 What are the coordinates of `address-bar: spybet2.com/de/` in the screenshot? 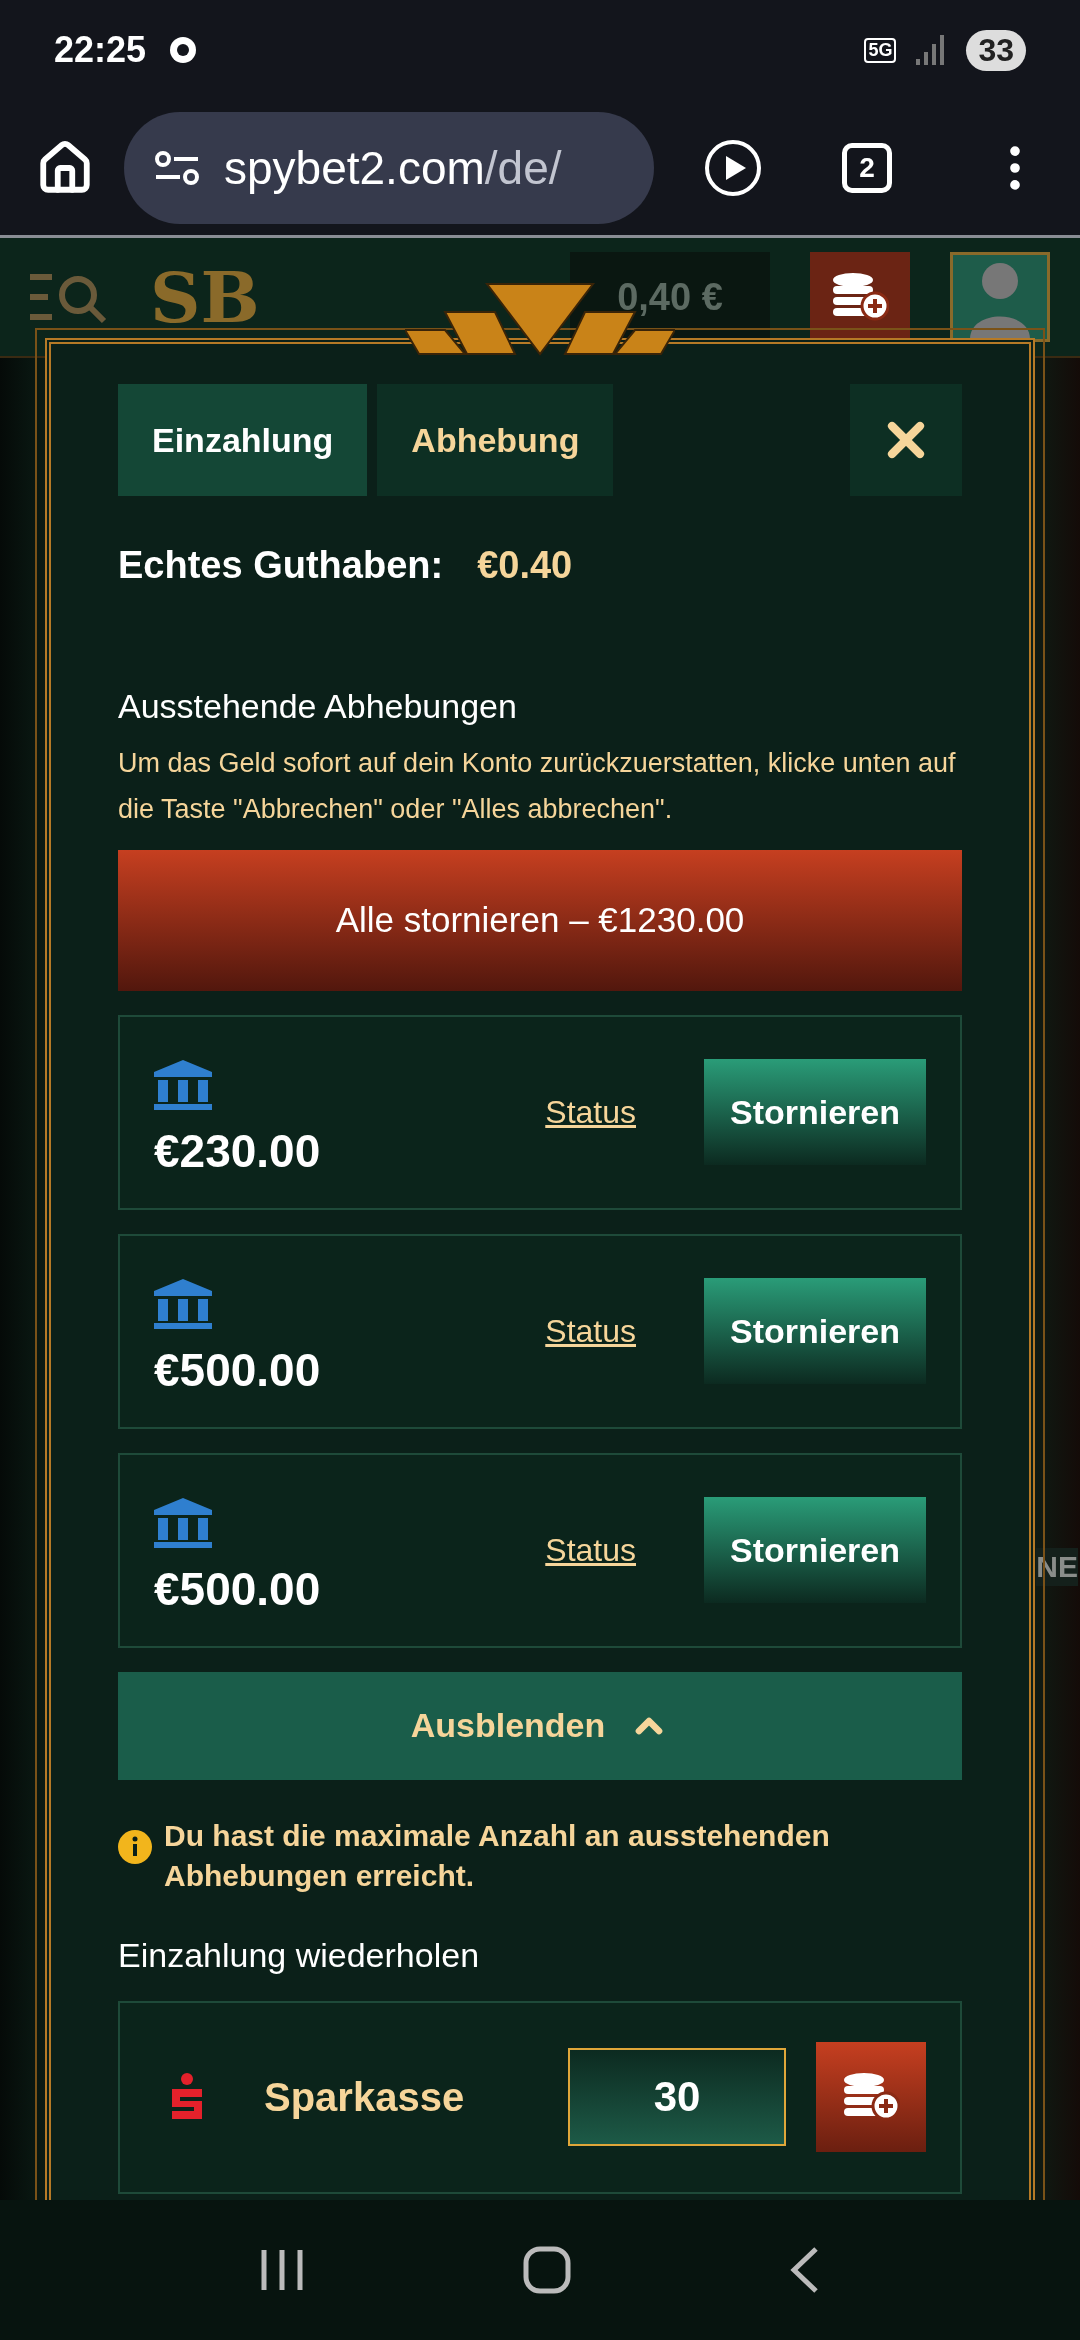 It's located at (389, 167).